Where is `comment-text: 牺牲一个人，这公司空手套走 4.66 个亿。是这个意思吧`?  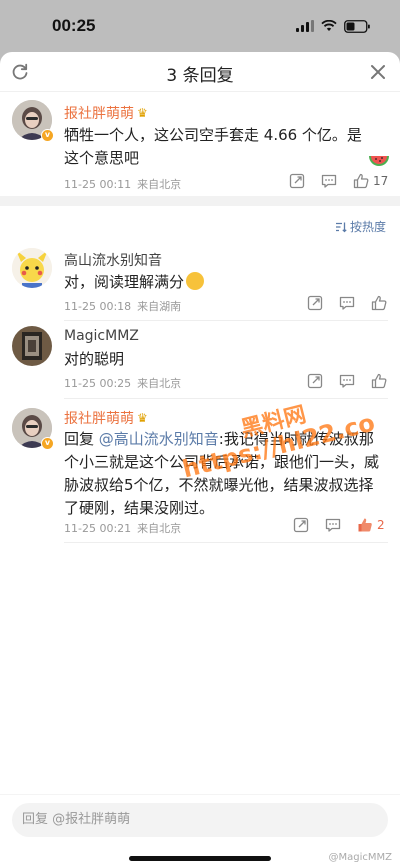 comment-text: 牺牲一个人，这公司空手套走 4.66 个亿。是这个意思吧 is located at coordinates (213, 146).